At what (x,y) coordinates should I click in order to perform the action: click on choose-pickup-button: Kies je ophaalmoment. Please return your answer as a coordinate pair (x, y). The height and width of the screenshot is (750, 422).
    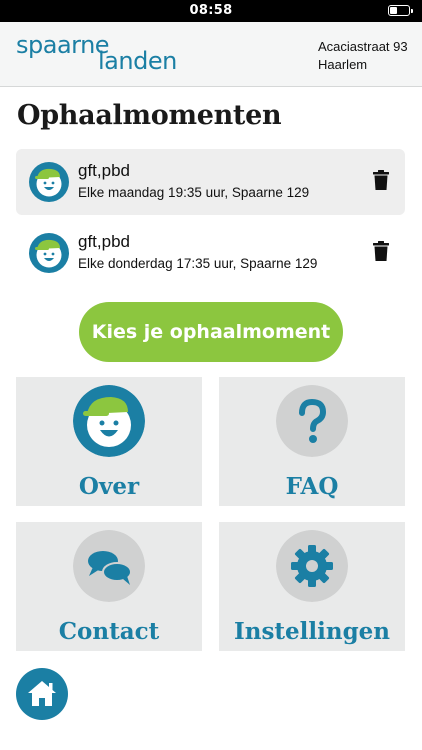
    Looking at the image, I should click on (211, 332).